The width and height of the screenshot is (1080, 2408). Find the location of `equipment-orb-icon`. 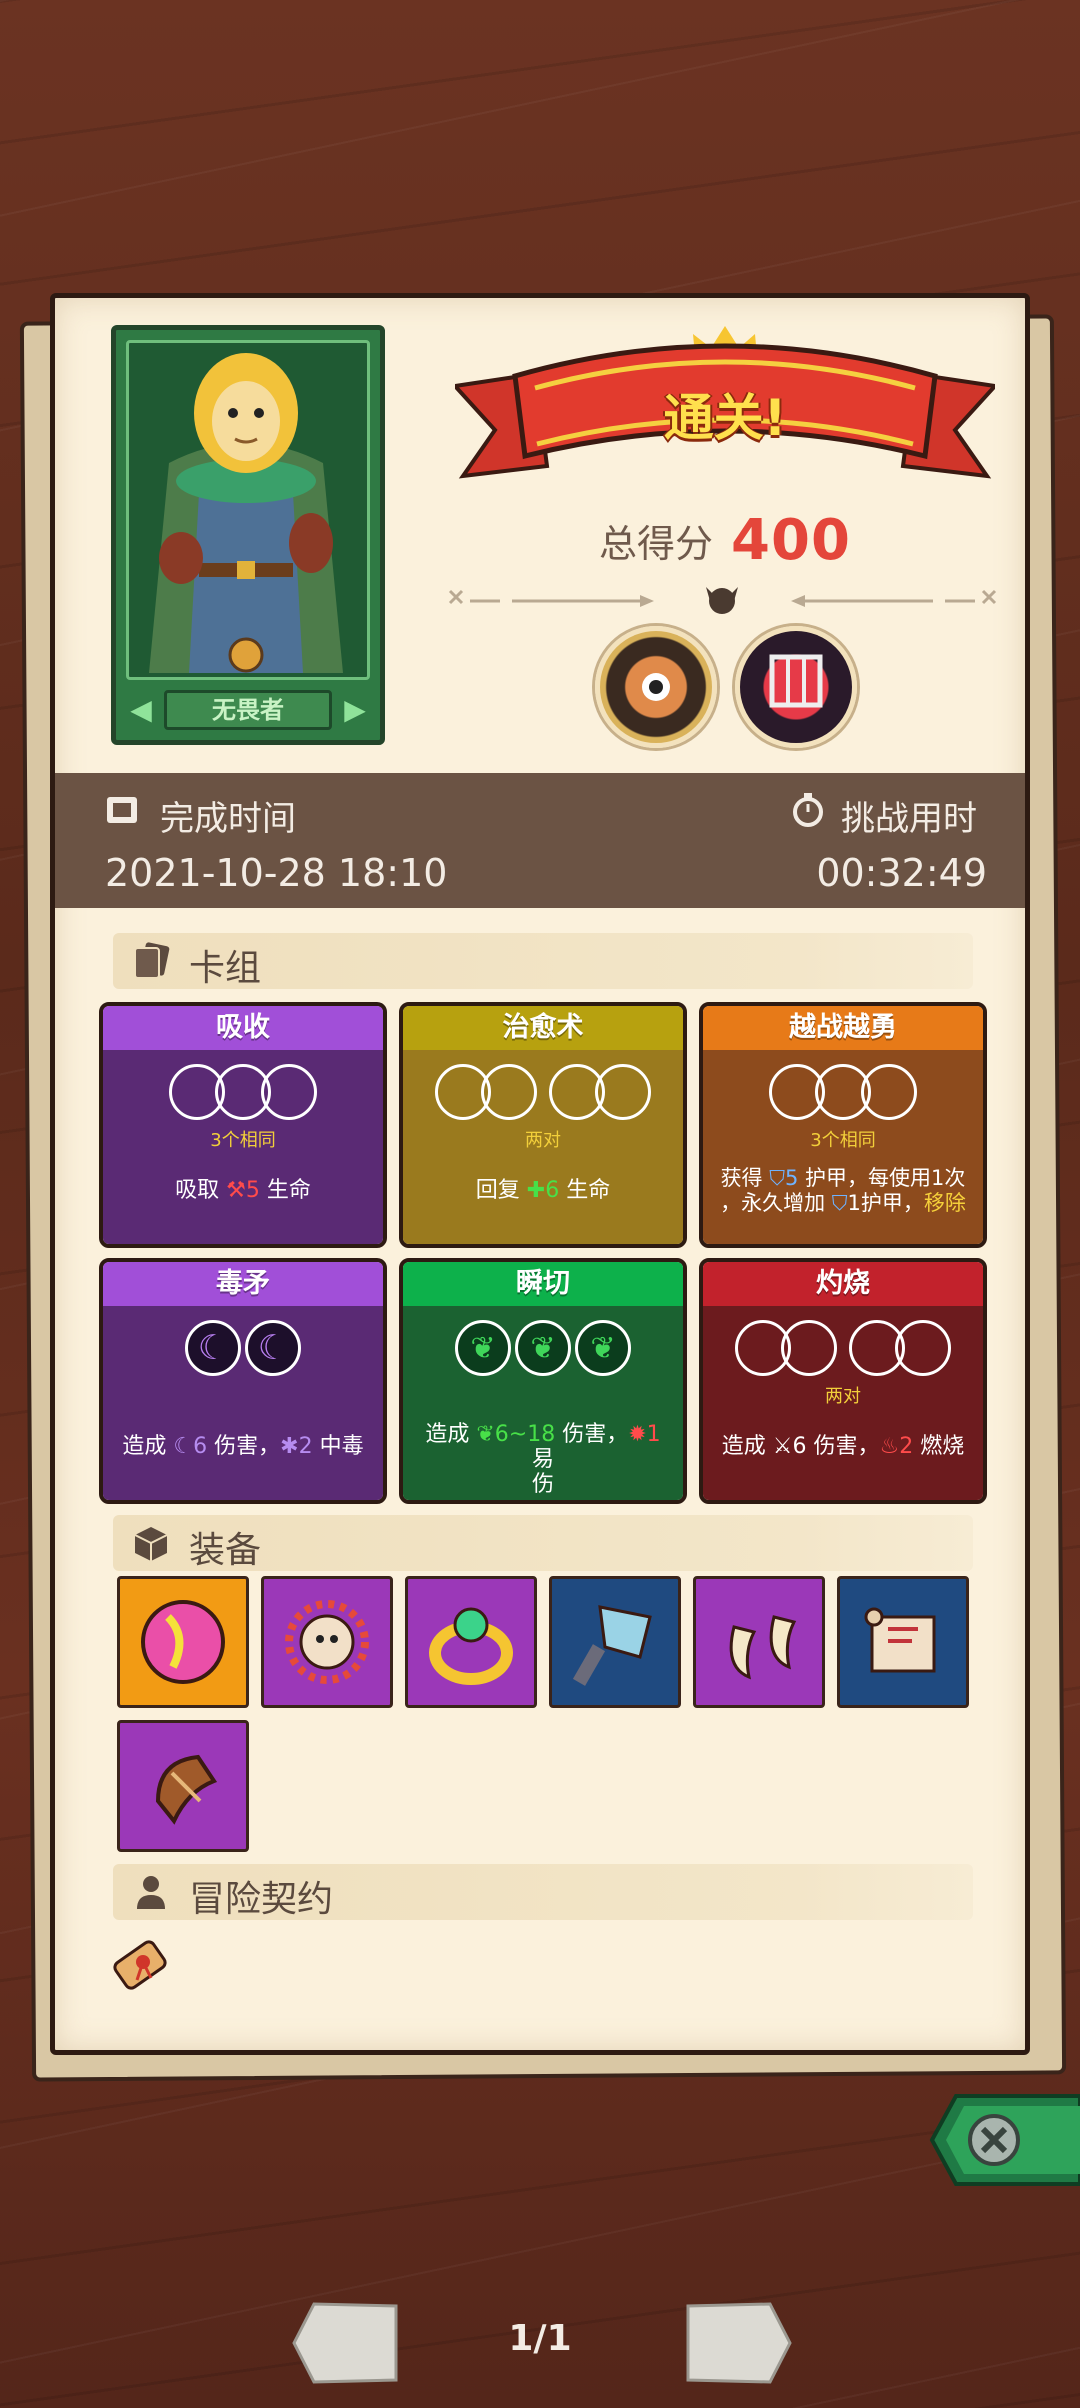

equipment-orb-icon is located at coordinates (183, 1642).